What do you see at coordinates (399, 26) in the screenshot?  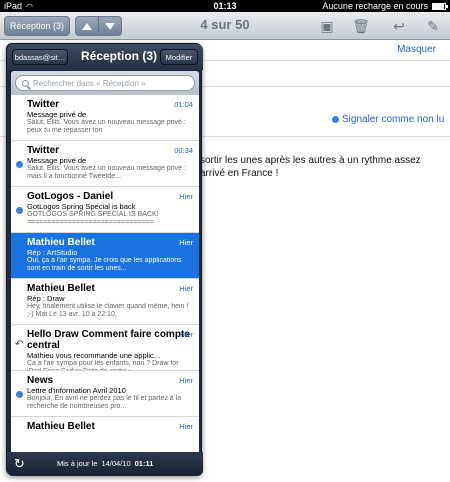 I see `reply-icon: ↩` at bounding box center [399, 26].